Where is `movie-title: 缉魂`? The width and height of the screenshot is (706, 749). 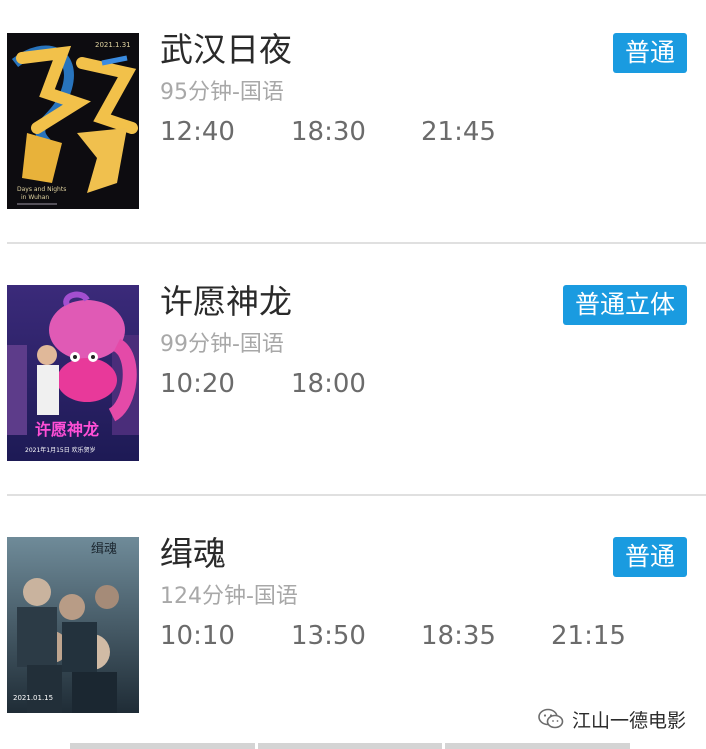
movie-title: 缉魂 is located at coordinates (193, 554).